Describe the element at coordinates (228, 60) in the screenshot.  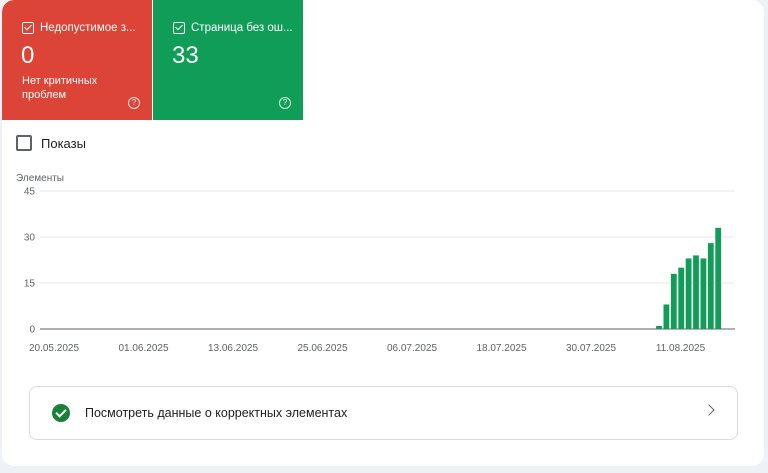
I see `tile-valid: Страница без ош... 33 ?` at that location.